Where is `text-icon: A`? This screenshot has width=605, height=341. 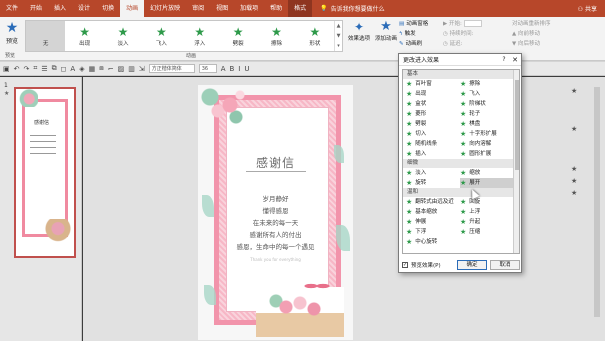
text-icon: A is located at coordinates (72, 69).